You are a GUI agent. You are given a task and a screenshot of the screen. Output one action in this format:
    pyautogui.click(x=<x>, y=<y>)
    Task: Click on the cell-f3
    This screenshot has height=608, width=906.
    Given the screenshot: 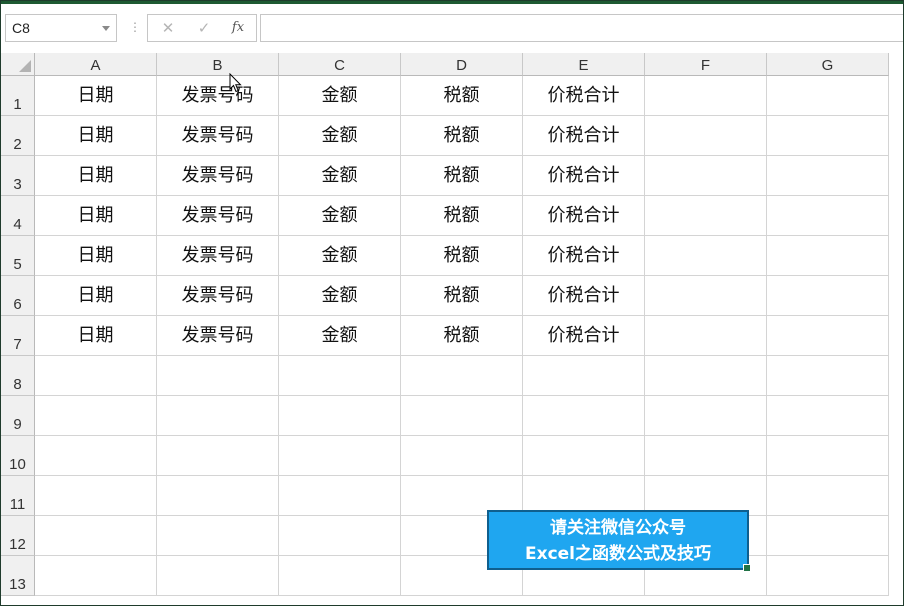 What is the action you would take?
    pyautogui.click(x=706, y=176)
    